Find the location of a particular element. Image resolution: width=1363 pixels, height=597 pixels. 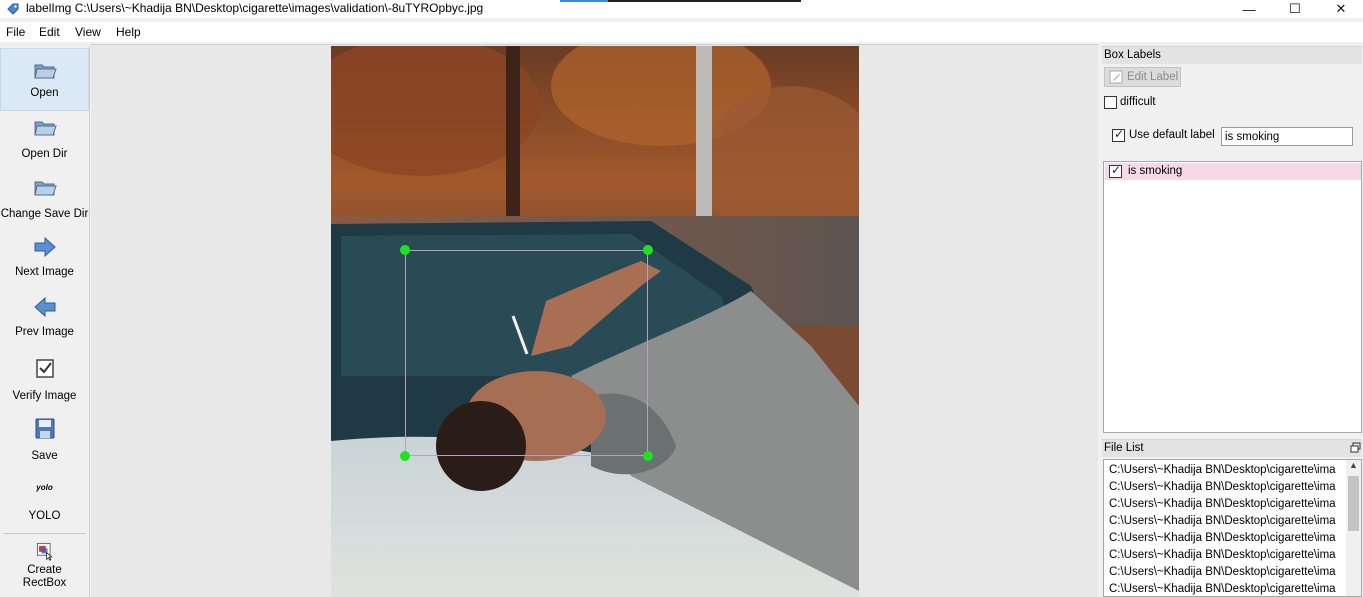

maximize-icon: ☐ is located at coordinates (1295, 8).